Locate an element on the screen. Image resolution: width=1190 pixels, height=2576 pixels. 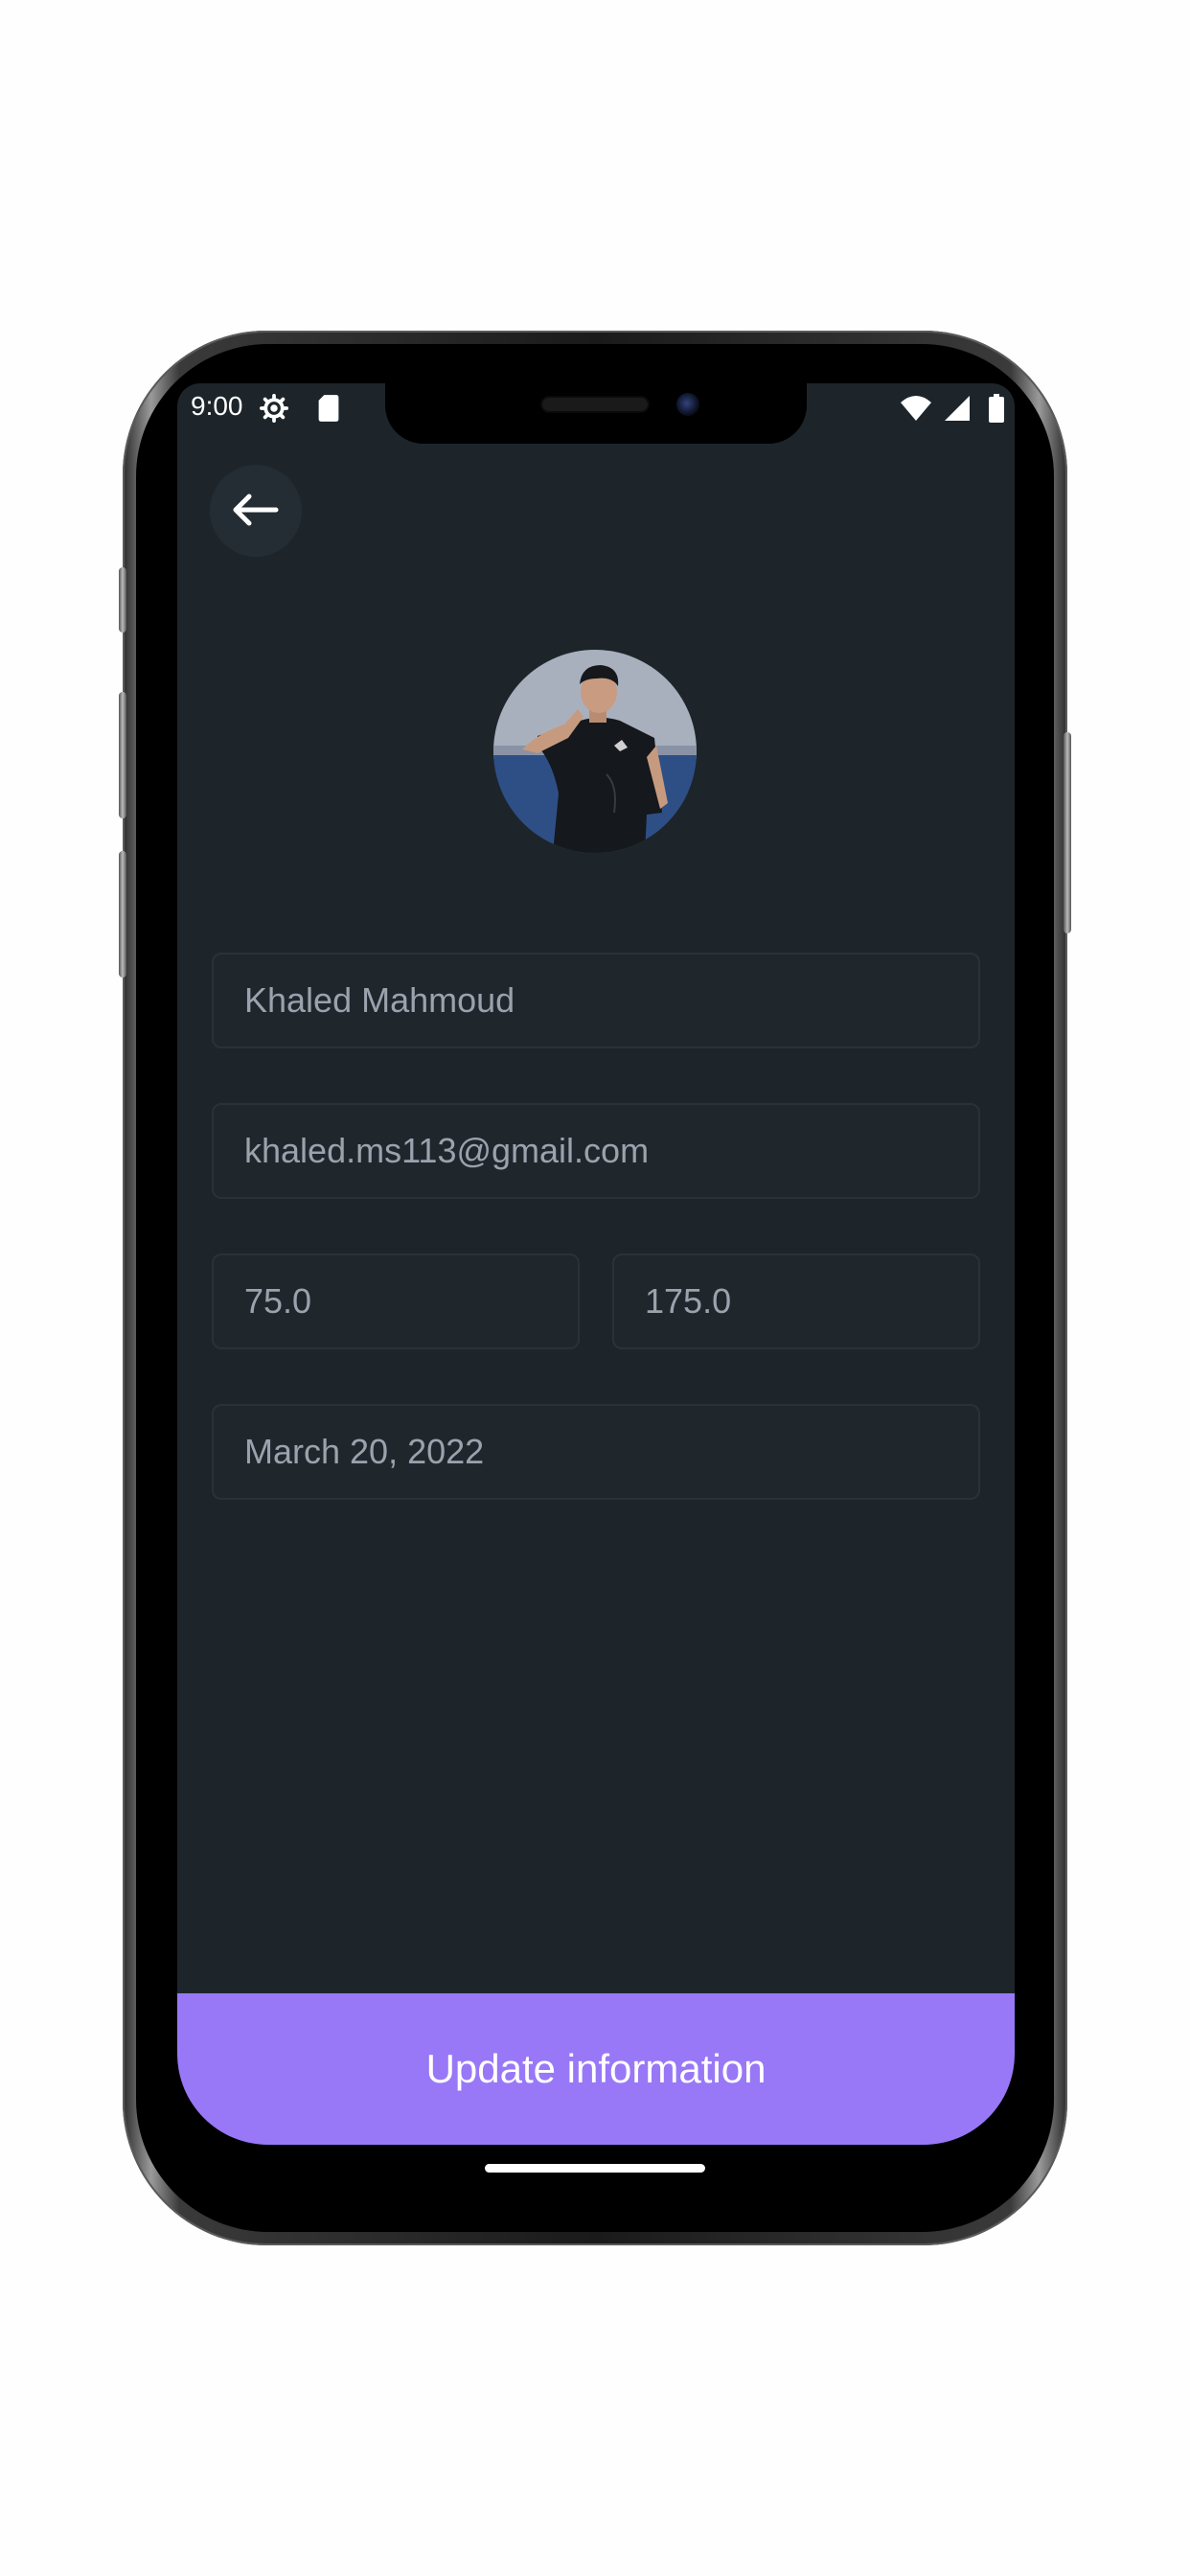
home-indicator is located at coordinates (595, 2168).